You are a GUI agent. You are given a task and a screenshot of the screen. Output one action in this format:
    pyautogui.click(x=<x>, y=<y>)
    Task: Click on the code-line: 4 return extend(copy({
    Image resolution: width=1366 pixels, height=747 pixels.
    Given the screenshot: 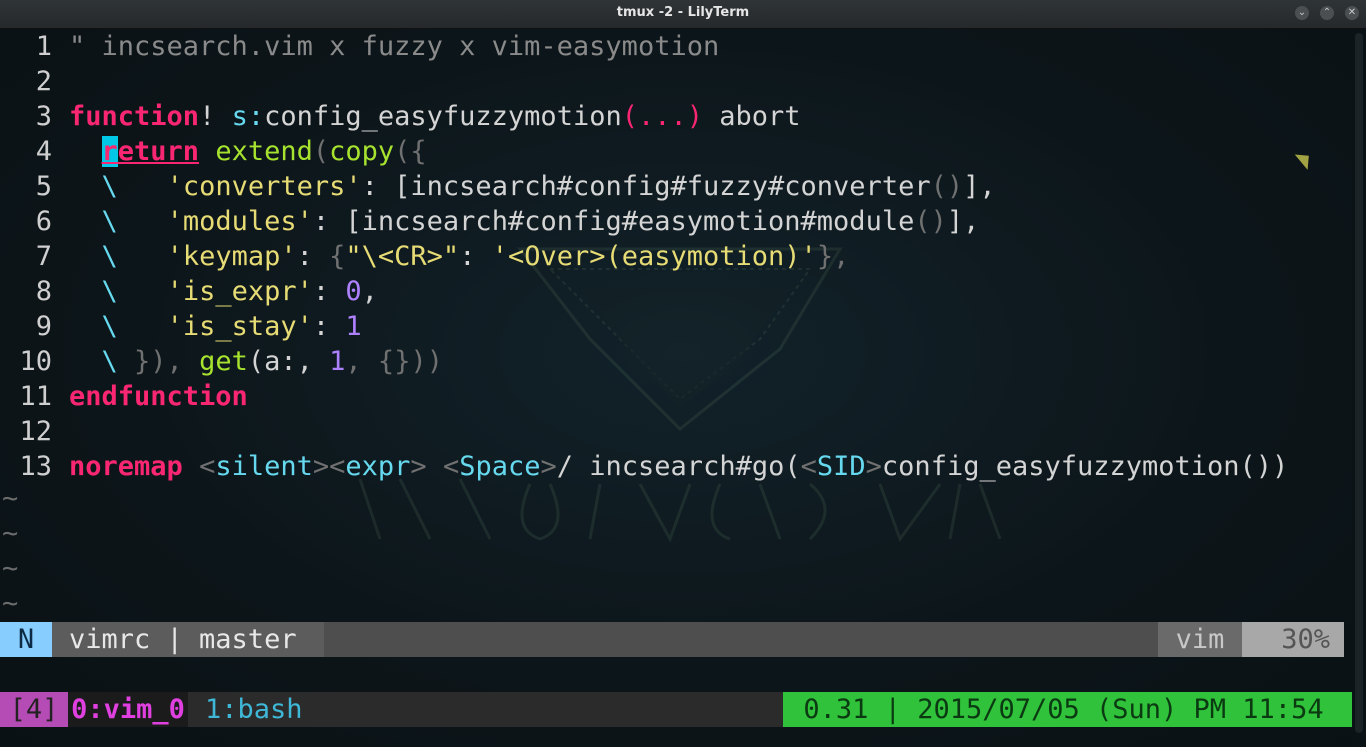 What is the action you would take?
    pyautogui.click(x=231, y=151)
    